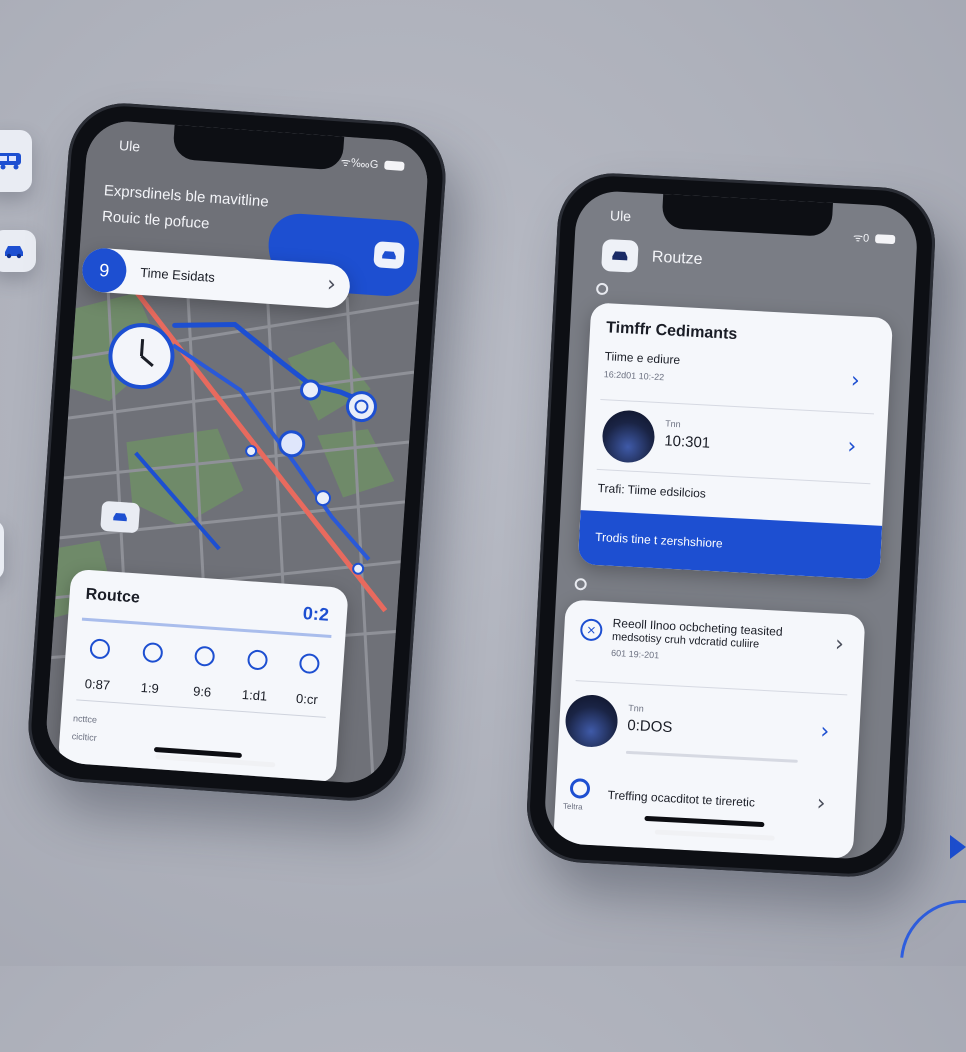  What do you see at coordinates (658, 540) in the screenshot?
I see `banner-text: Trodis tine t zershshiore` at bounding box center [658, 540].